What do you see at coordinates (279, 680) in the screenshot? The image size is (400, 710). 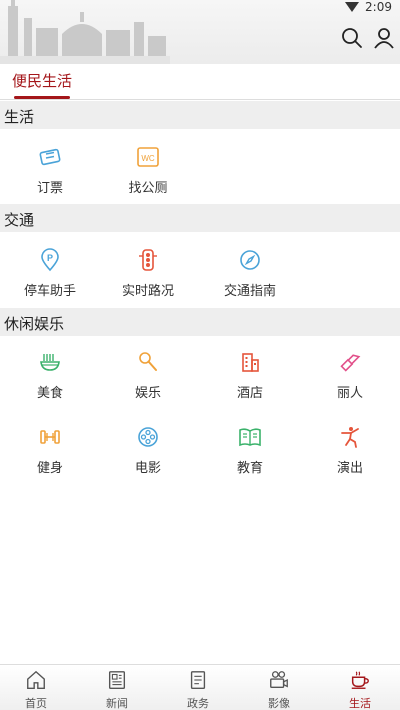 I see `video-camera-icon` at bounding box center [279, 680].